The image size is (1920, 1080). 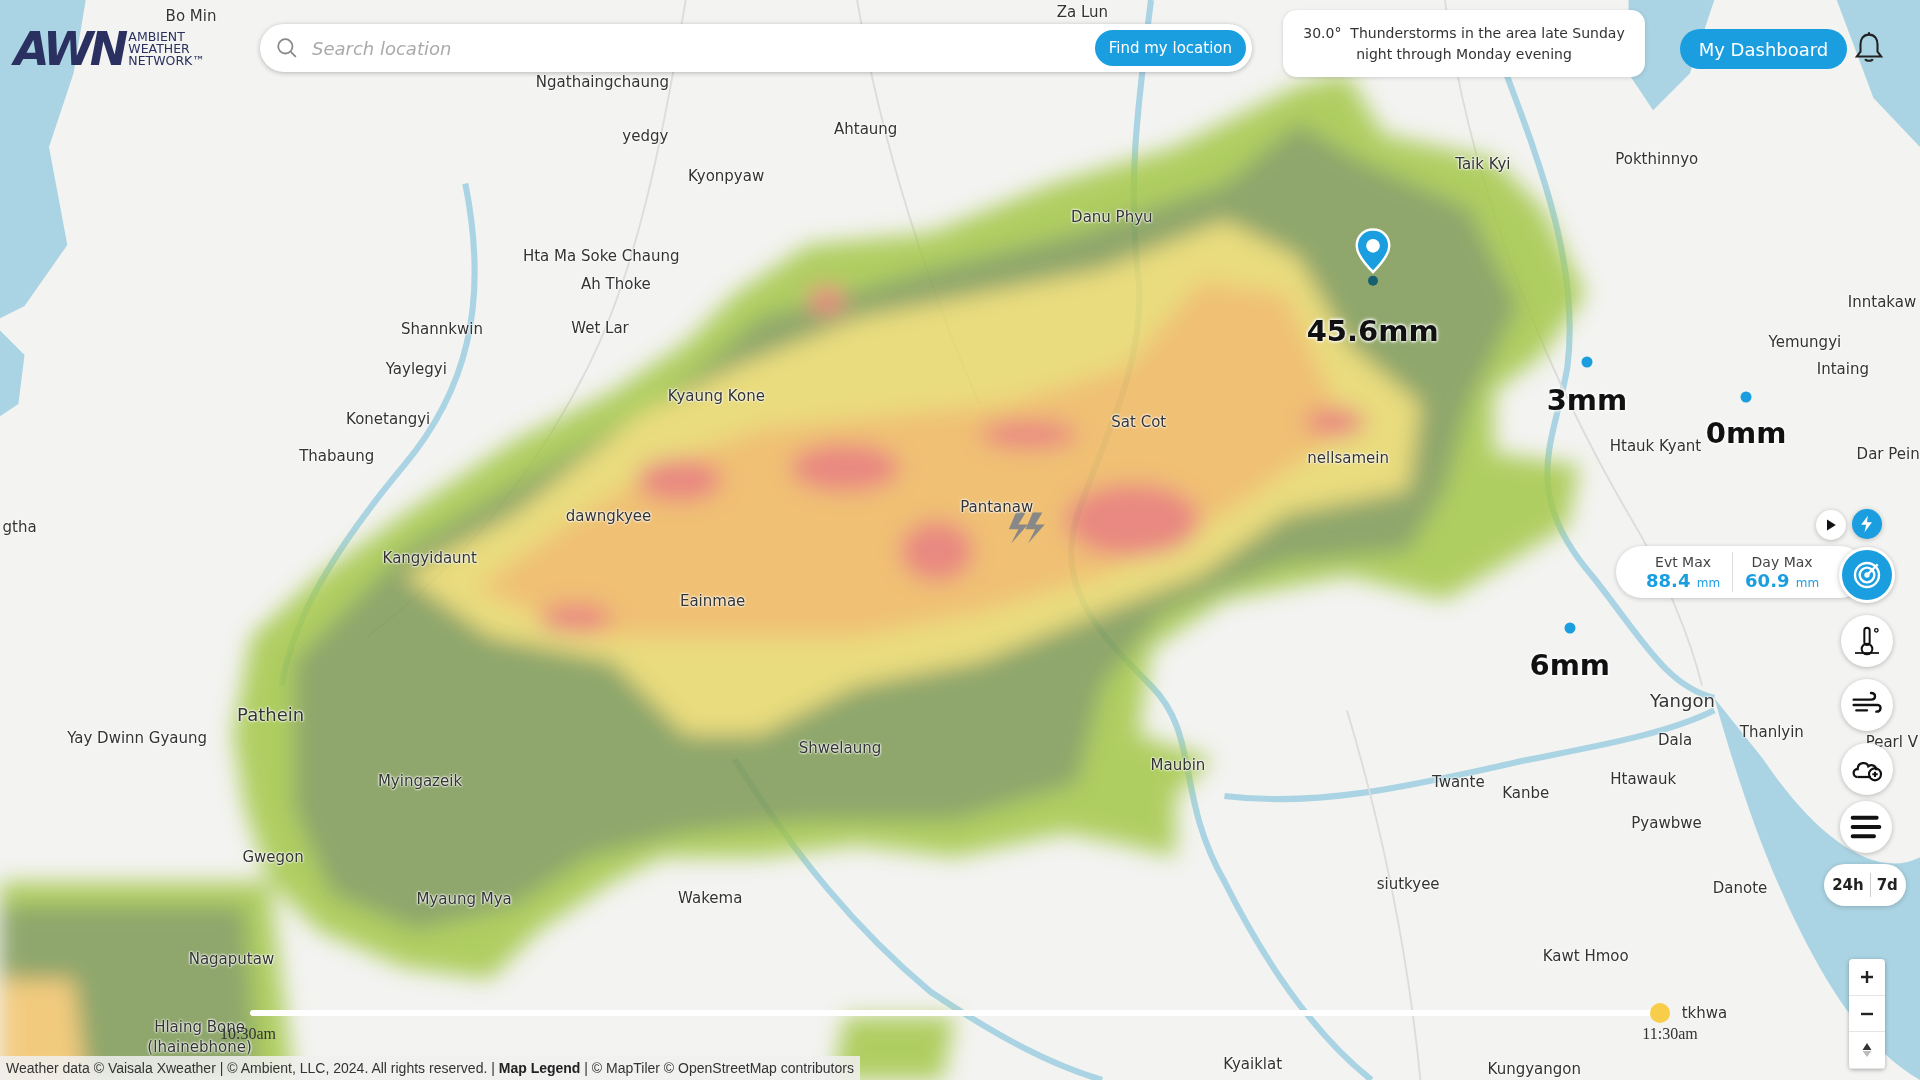 I want to click on place-label: Danote, so click(x=1740, y=887).